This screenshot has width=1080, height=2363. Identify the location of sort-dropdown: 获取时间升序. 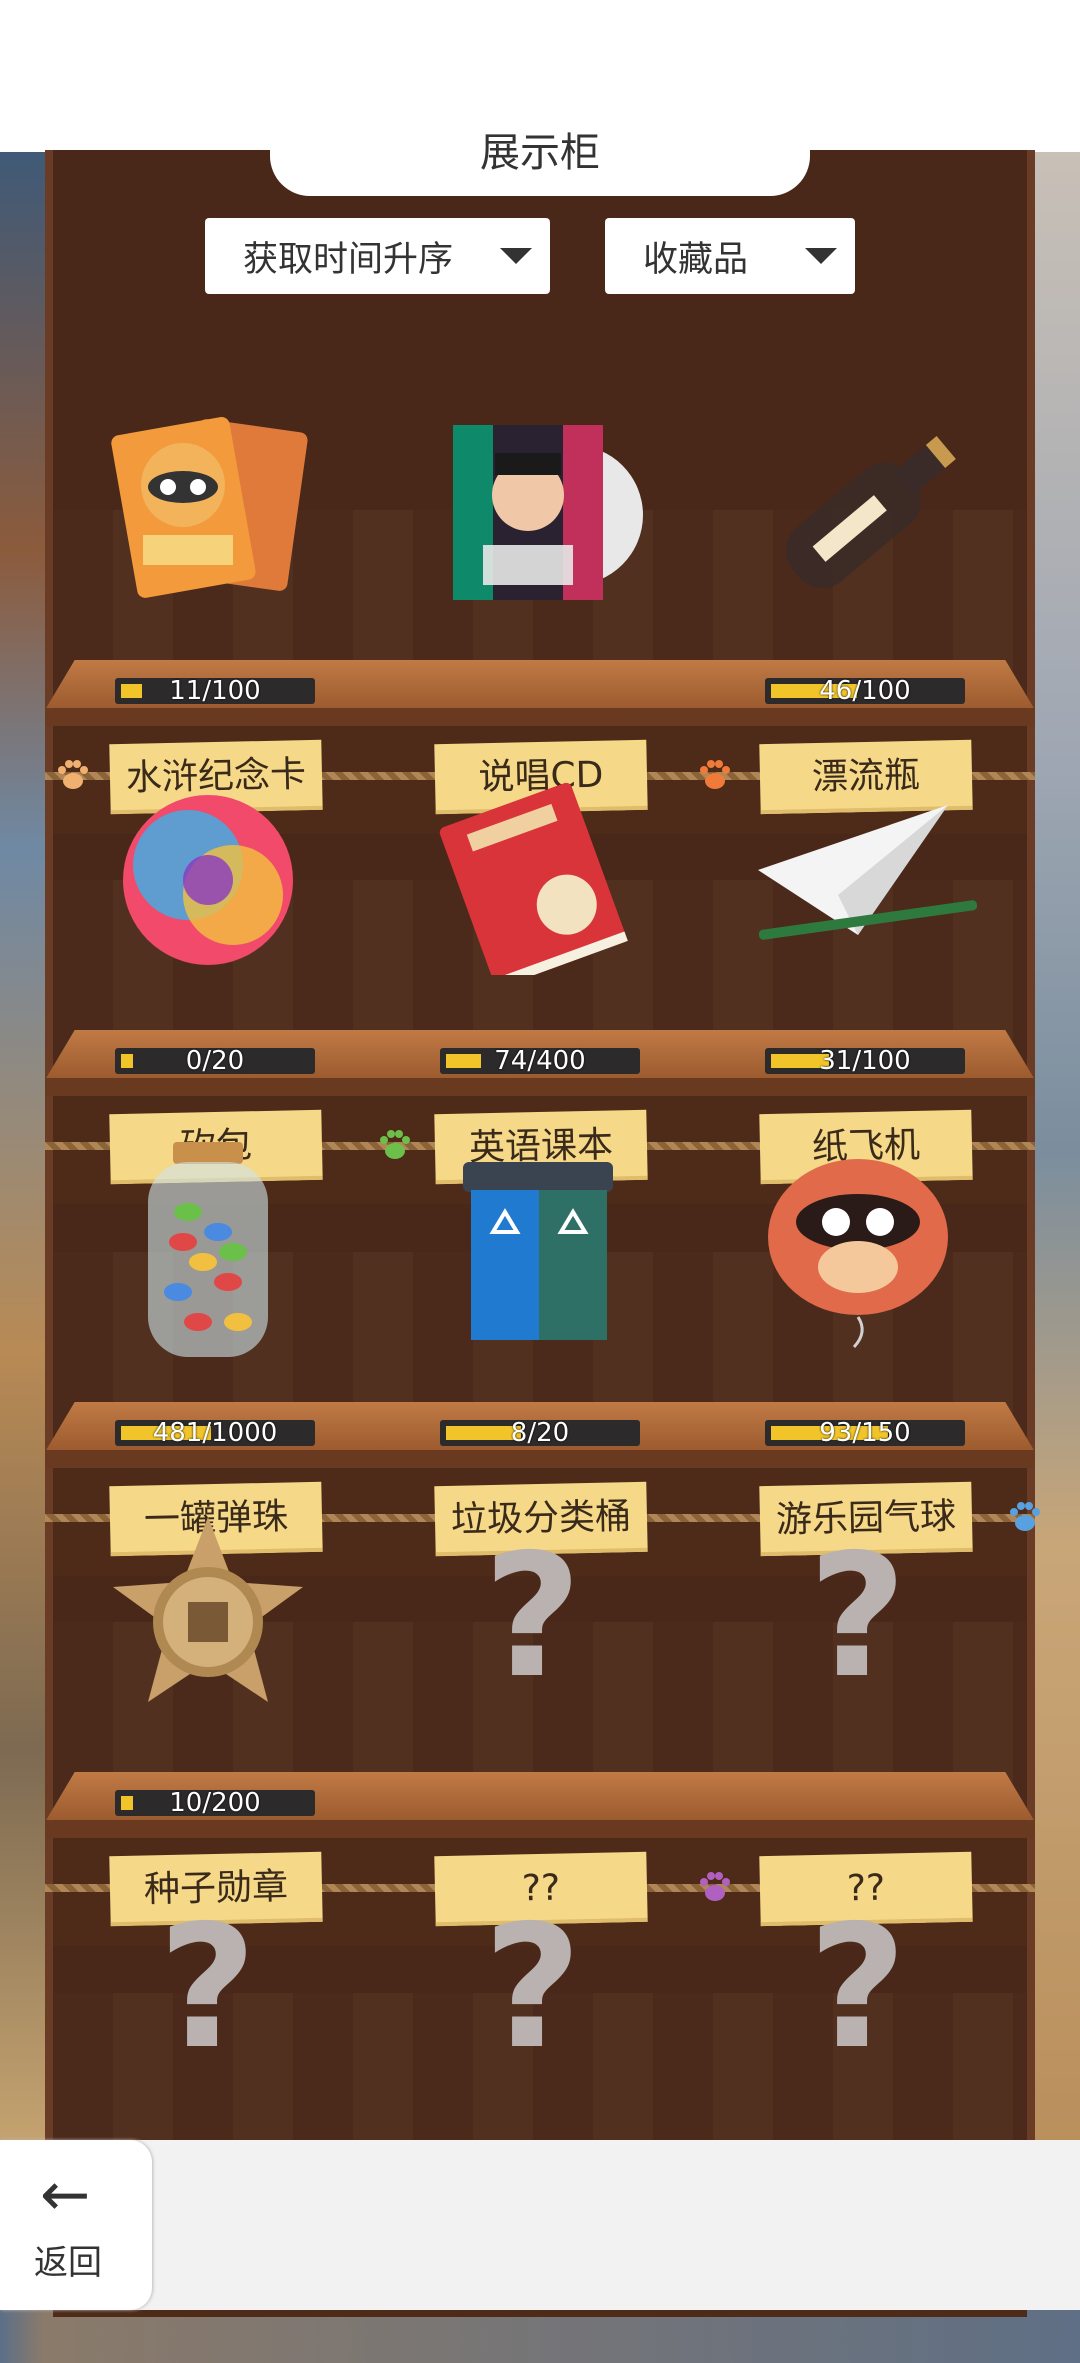
(377, 256).